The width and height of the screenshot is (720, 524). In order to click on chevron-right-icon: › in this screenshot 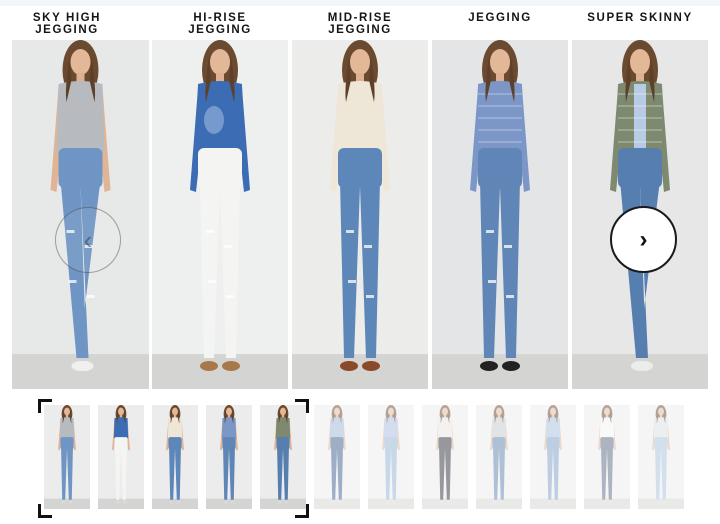, I will do `click(643, 239)`.